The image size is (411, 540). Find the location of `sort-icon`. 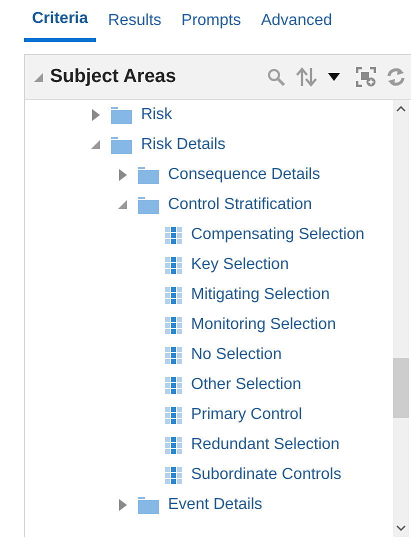

sort-icon is located at coordinates (307, 77).